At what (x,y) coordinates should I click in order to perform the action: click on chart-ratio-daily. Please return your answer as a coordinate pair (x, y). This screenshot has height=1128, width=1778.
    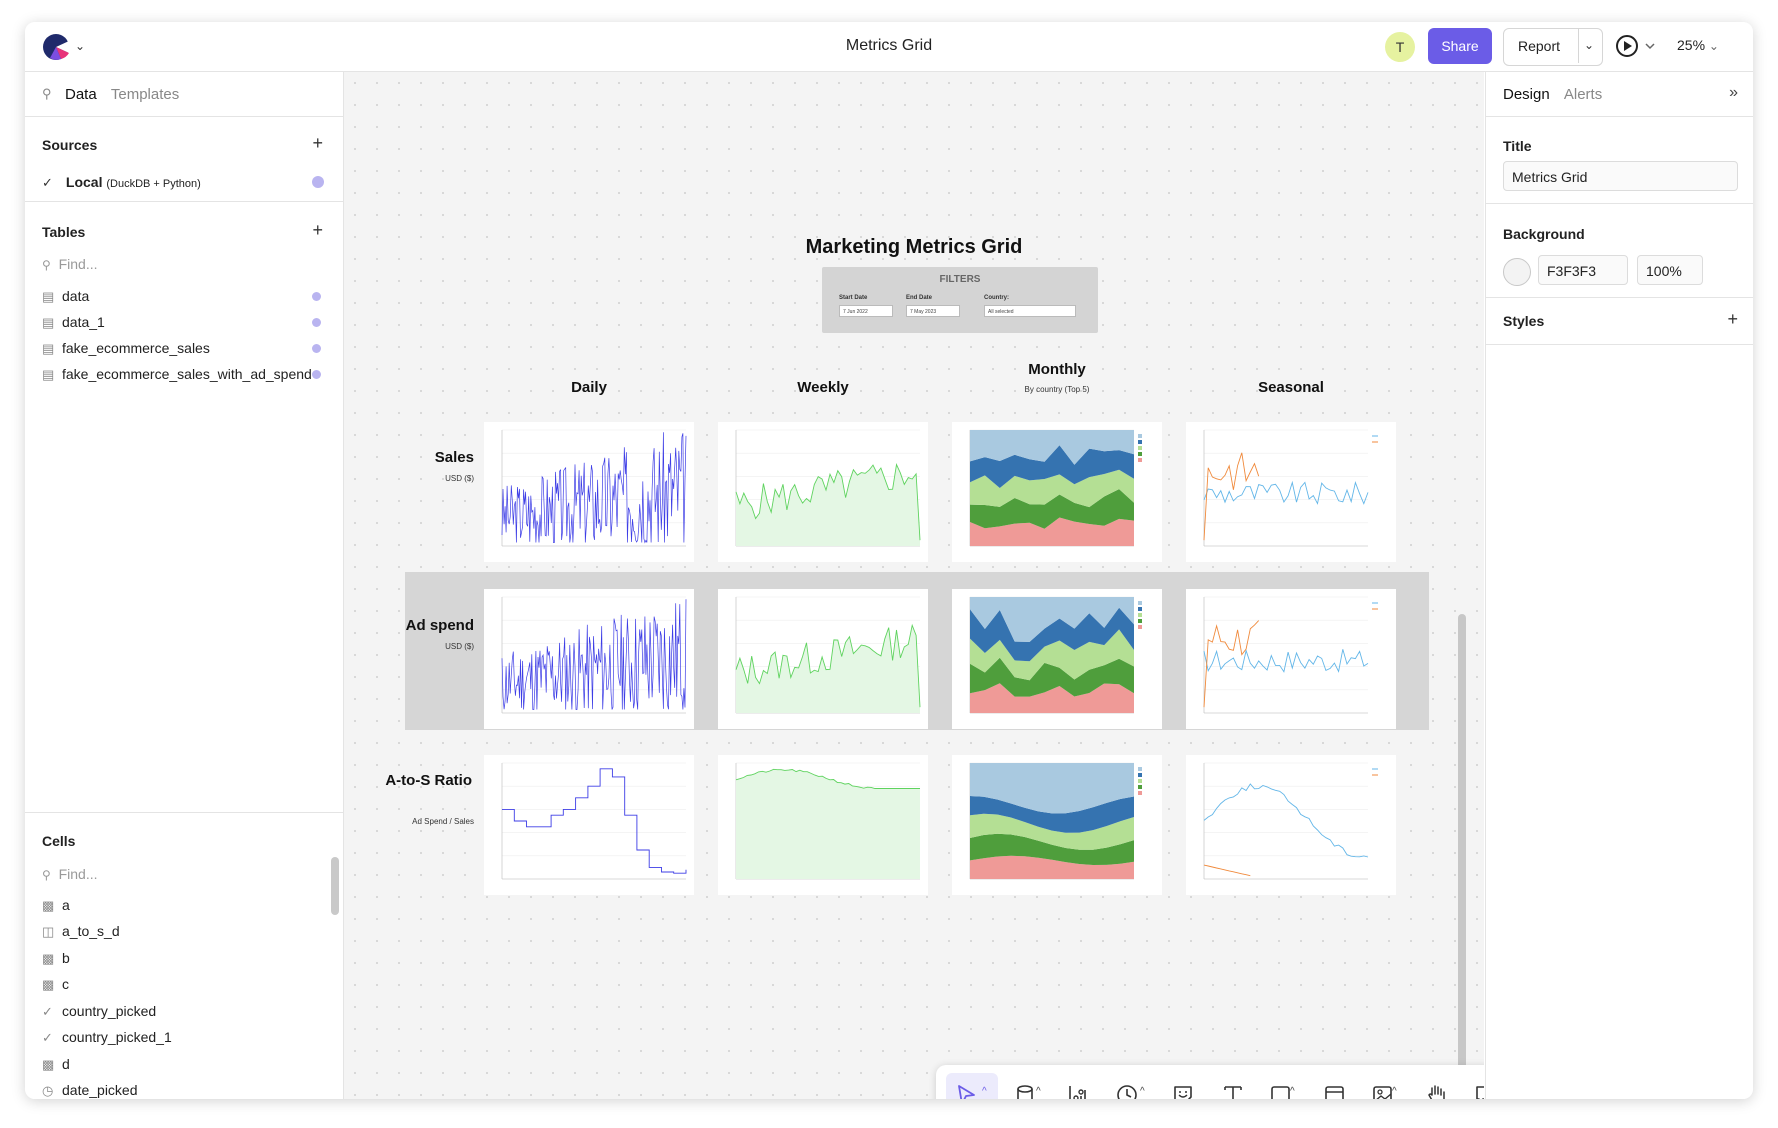
    Looking at the image, I should click on (589, 825).